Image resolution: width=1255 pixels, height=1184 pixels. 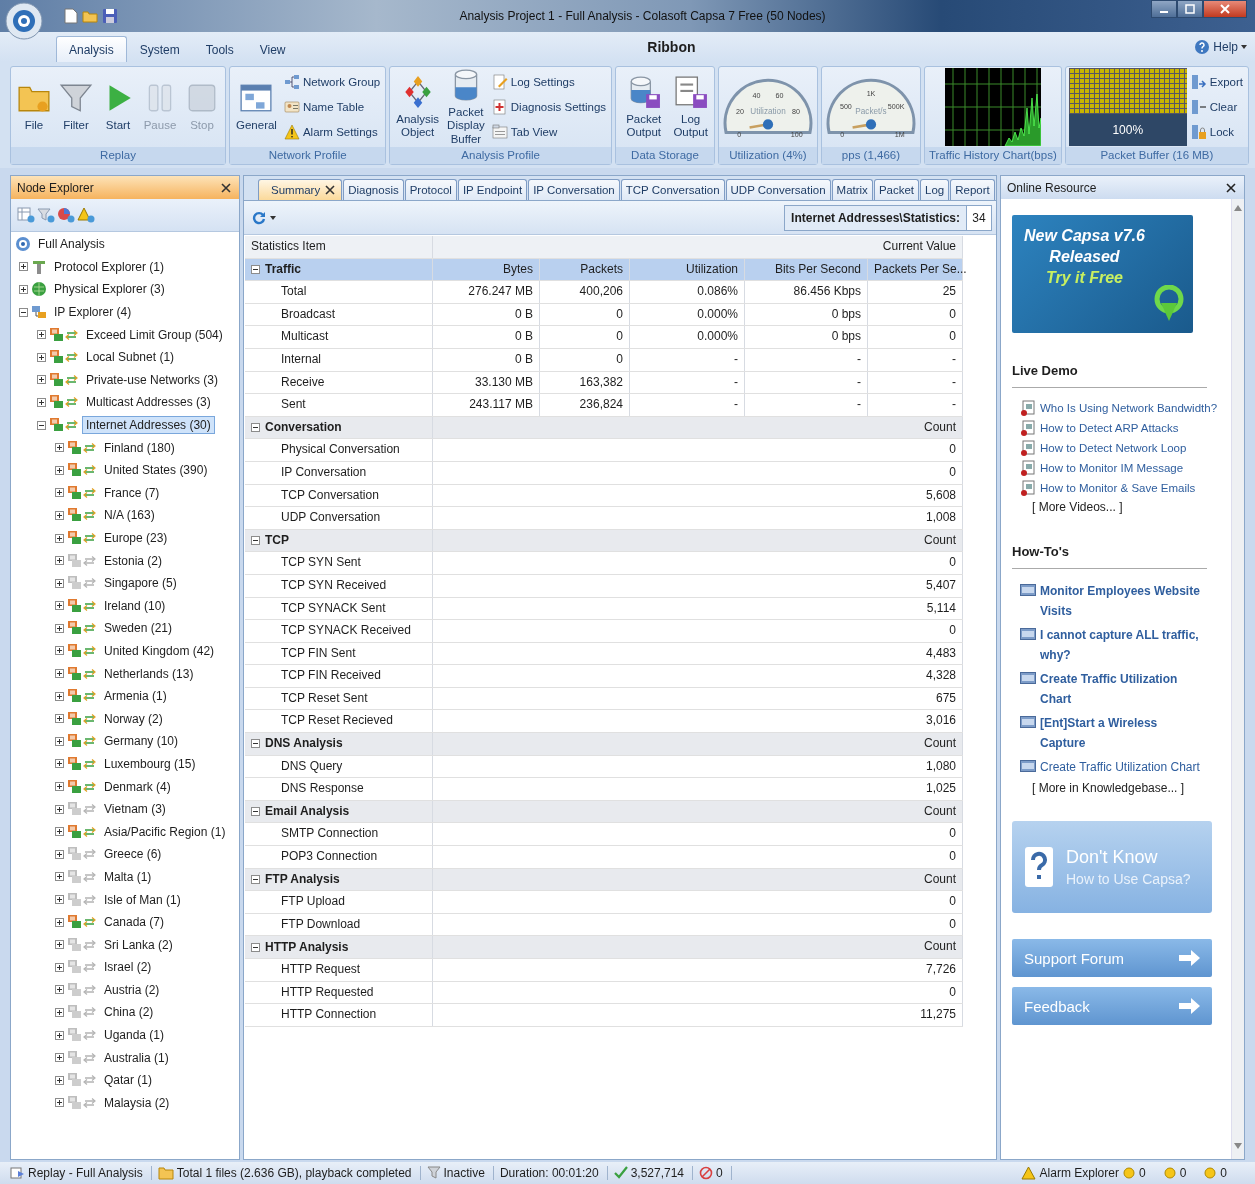 What do you see at coordinates (935, 189) in the screenshot?
I see `document-tab: Log` at bounding box center [935, 189].